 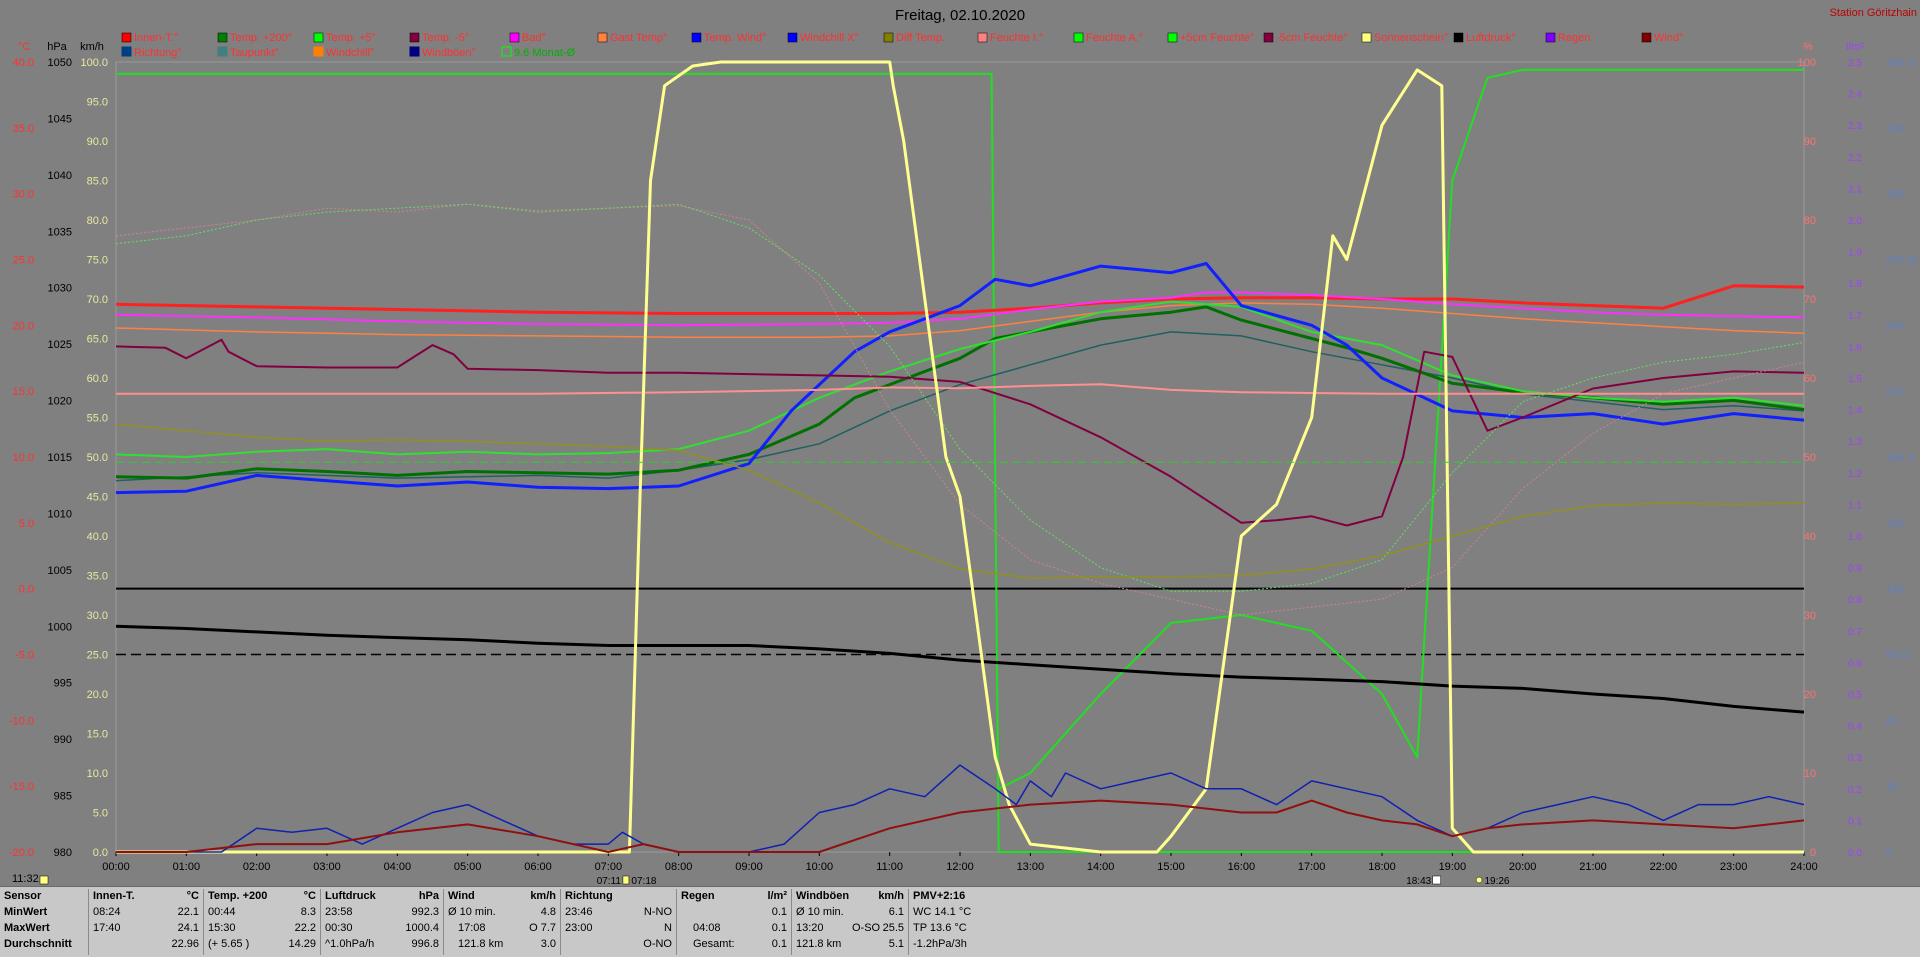 I want to click on stats-row-min: MinWert, so click(x=26, y=912).